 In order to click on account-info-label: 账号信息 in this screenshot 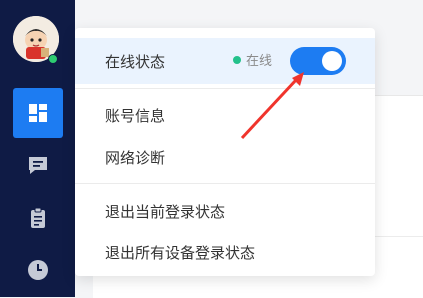, I will do `click(135, 115)`.